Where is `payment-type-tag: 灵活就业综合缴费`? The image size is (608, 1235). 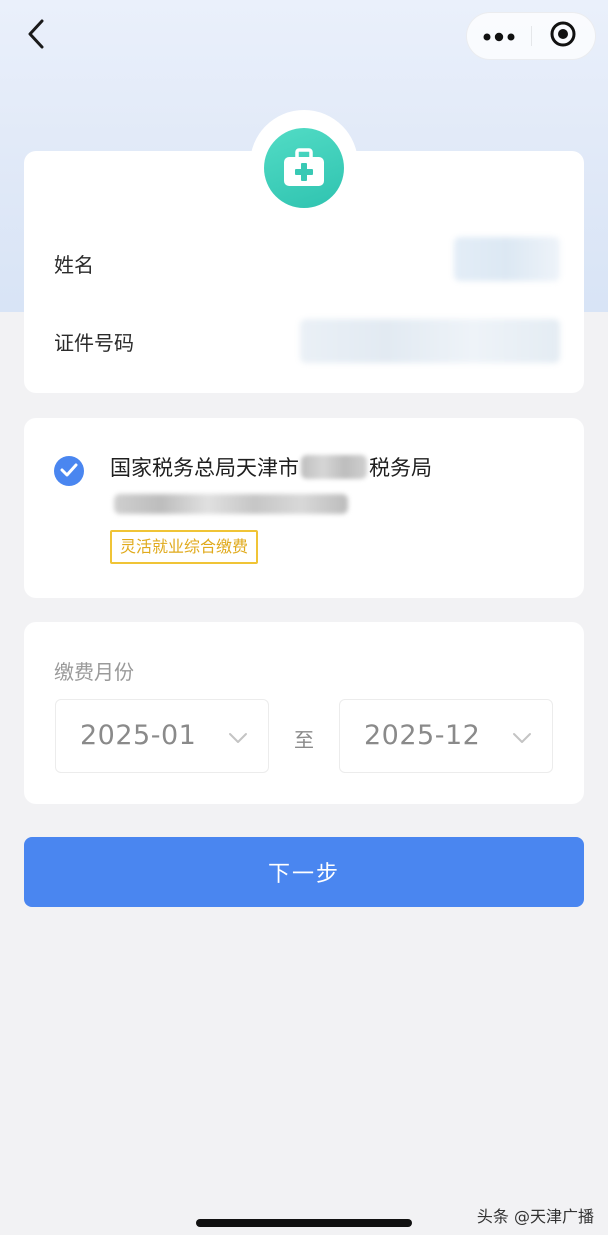
payment-type-tag: 灵活就业综合缴费 is located at coordinates (184, 547).